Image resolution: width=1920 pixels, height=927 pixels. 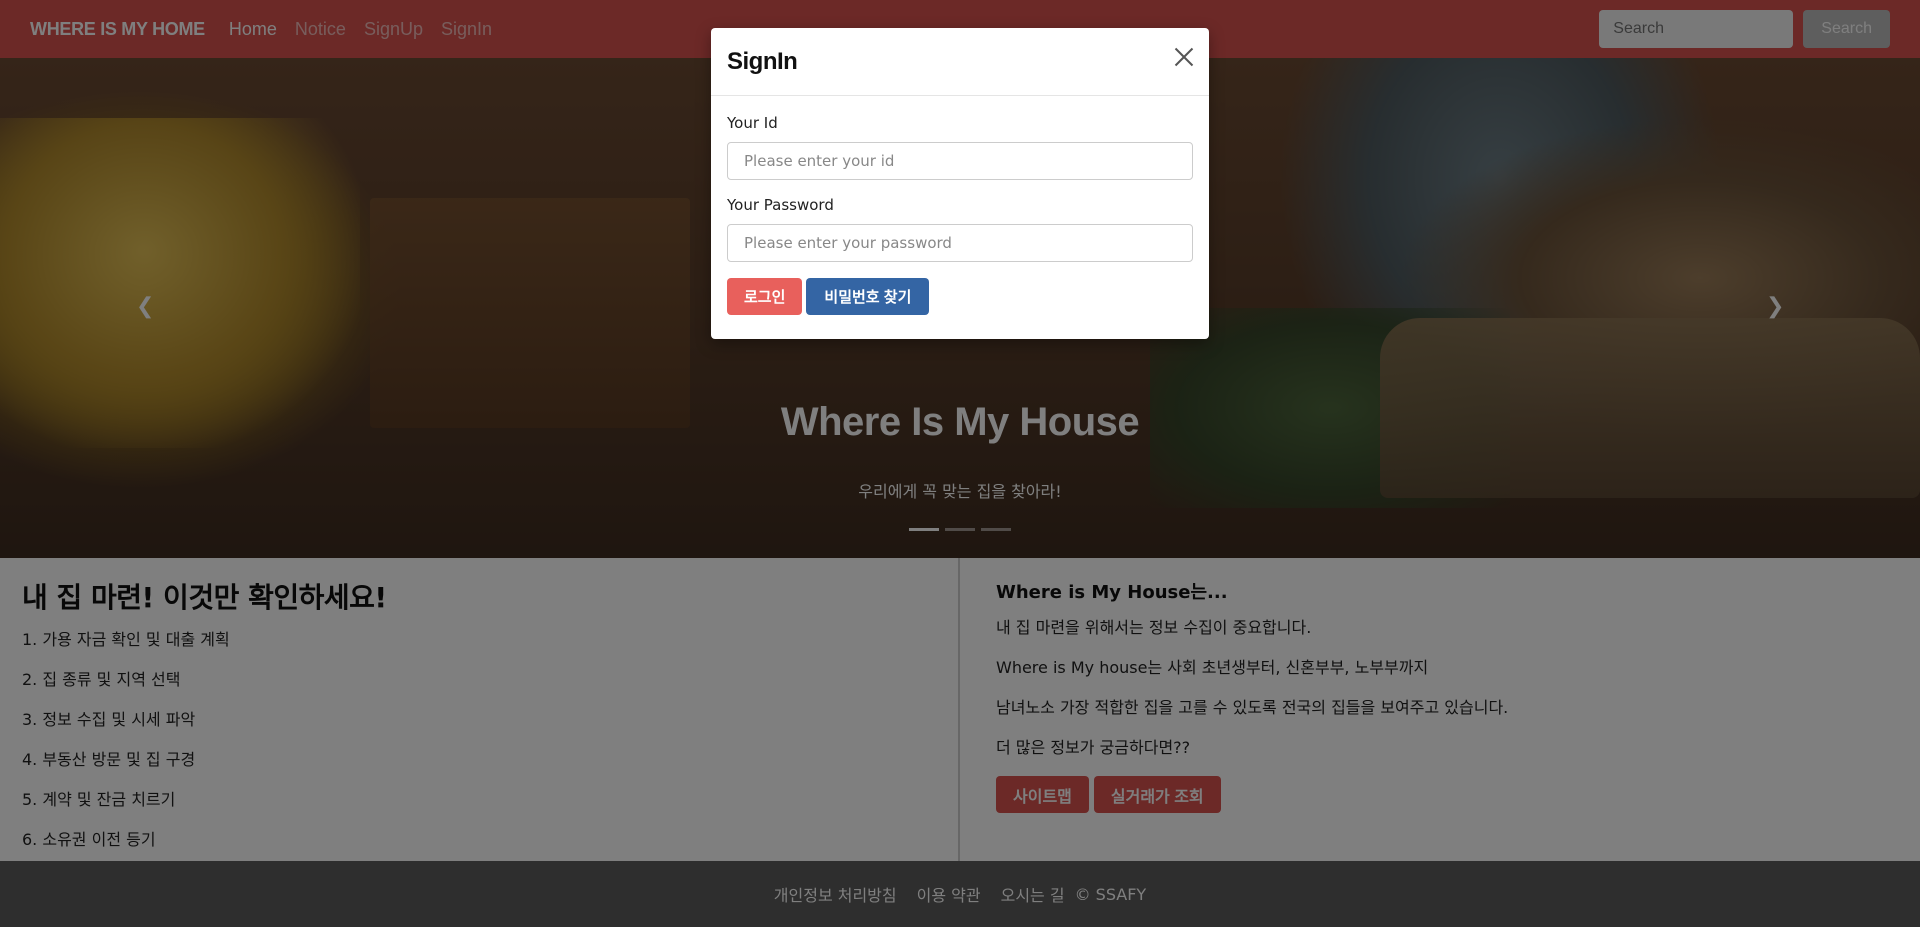 I want to click on signin-modal: SignIn Your Id Your Password 로그인 비밀번호 찾기, so click(x=960, y=183).